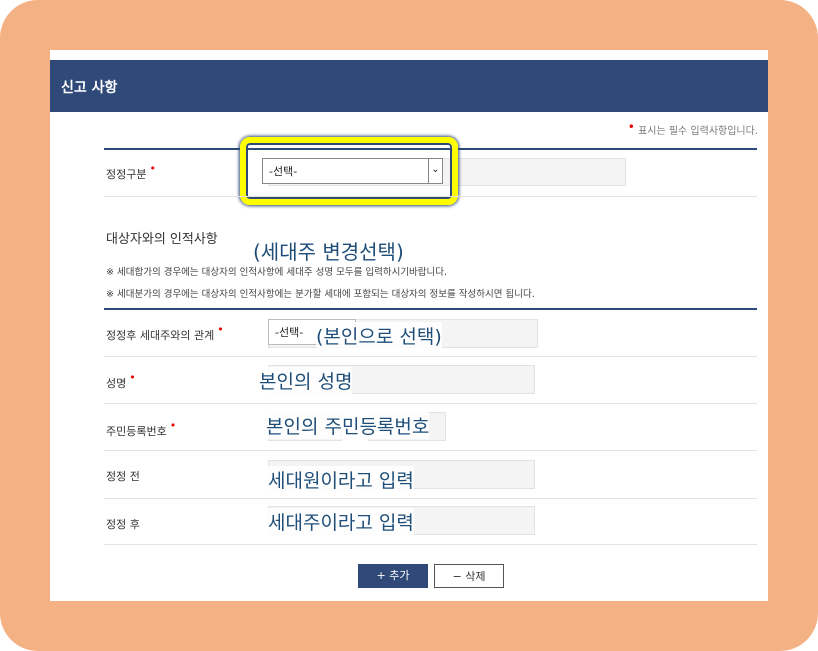 This screenshot has height=651, width=818. I want to click on resident-number-label: 주민등록번호 •, so click(141, 429).